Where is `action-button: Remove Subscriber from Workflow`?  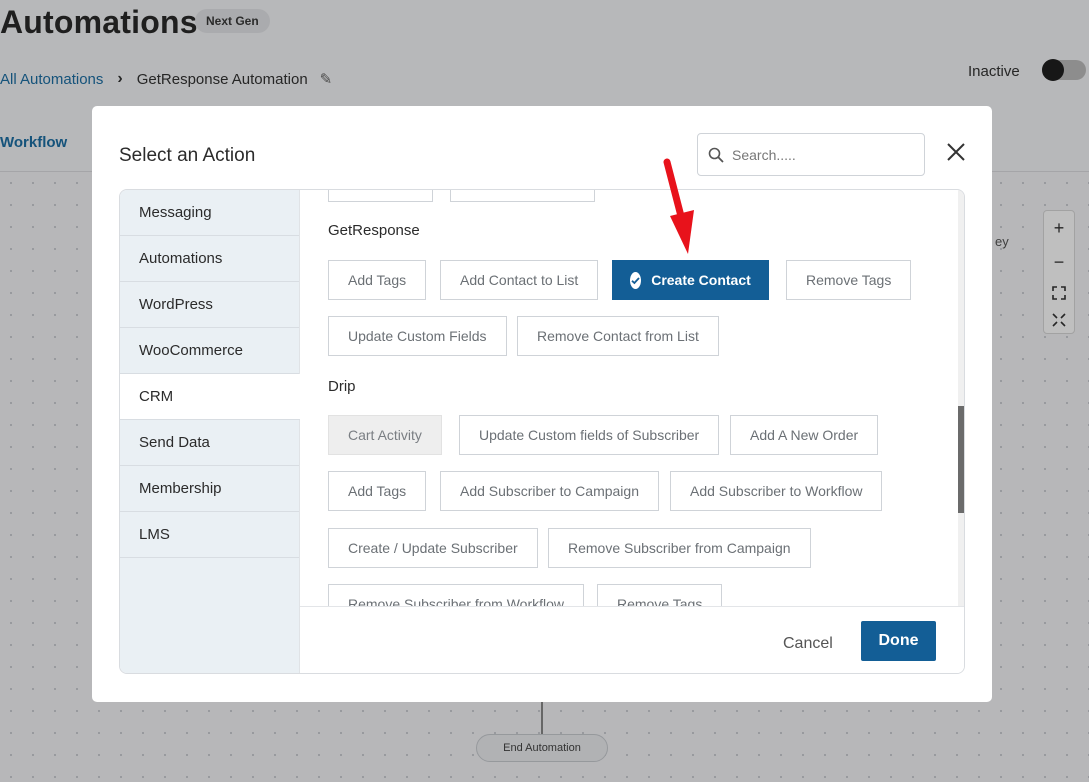
action-button: Remove Subscriber from Workflow is located at coordinates (456, 595).